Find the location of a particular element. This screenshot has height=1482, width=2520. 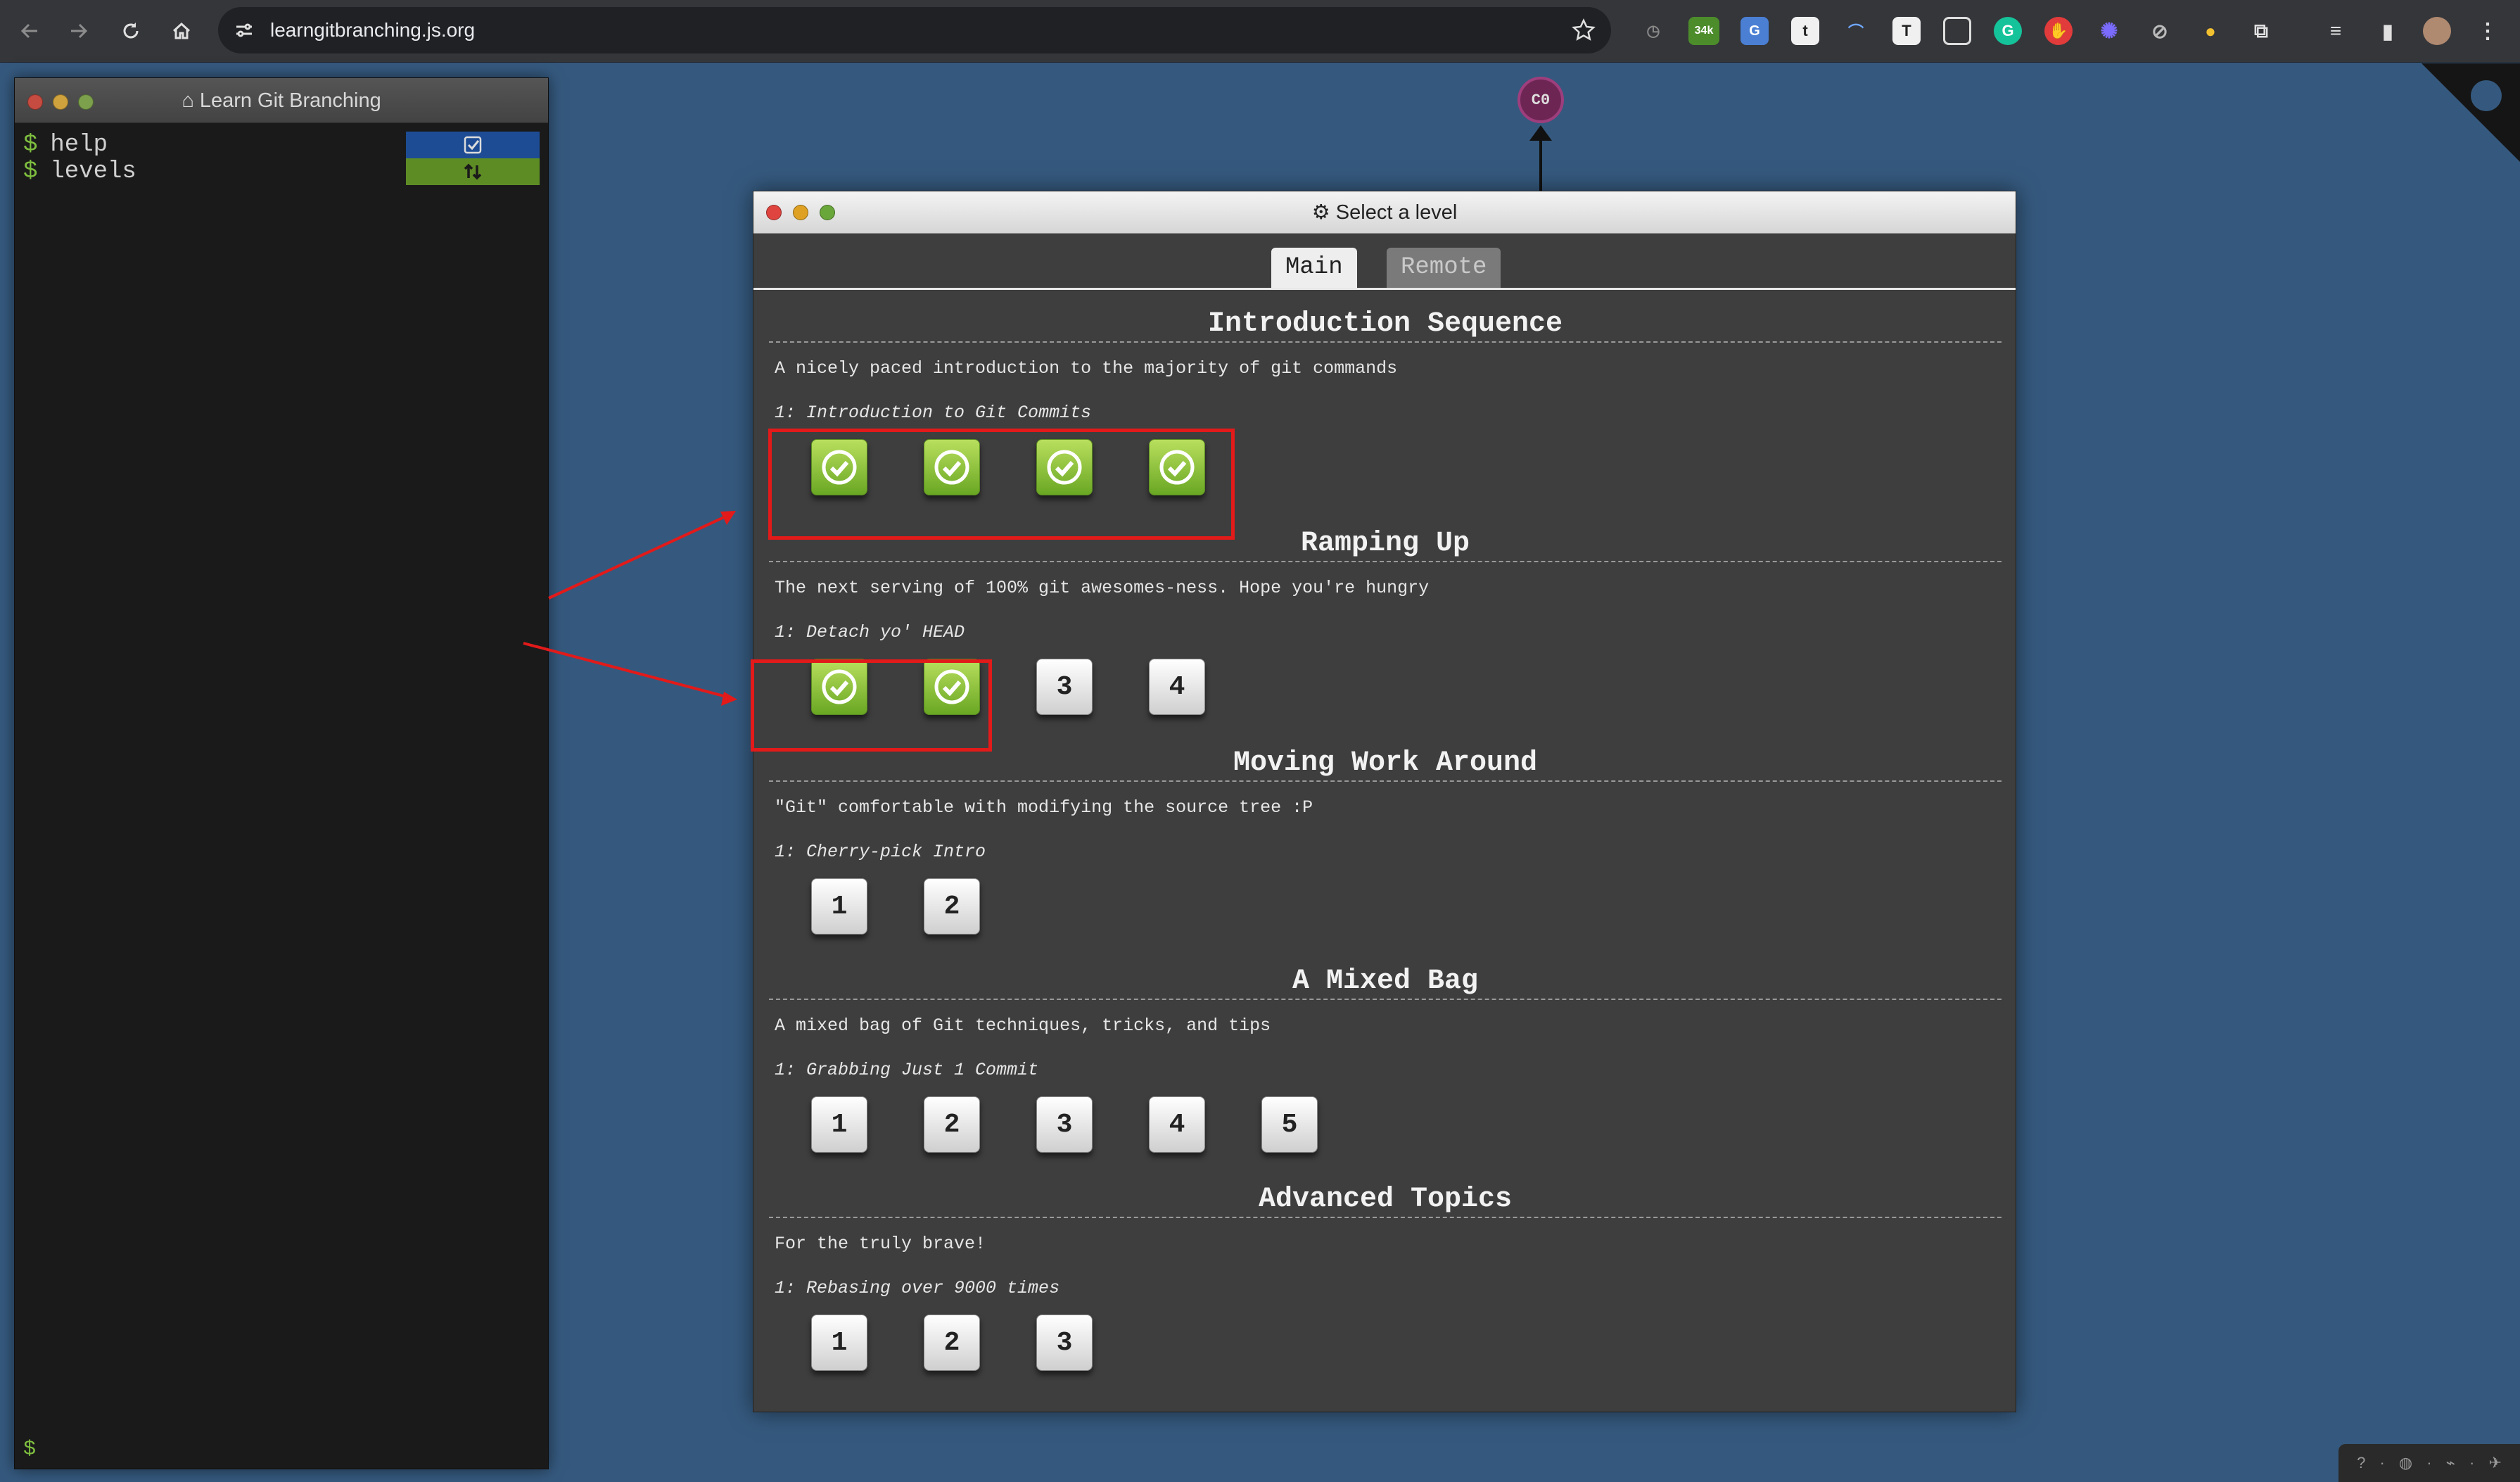

history-command: help is located at coordinates (79, 145).